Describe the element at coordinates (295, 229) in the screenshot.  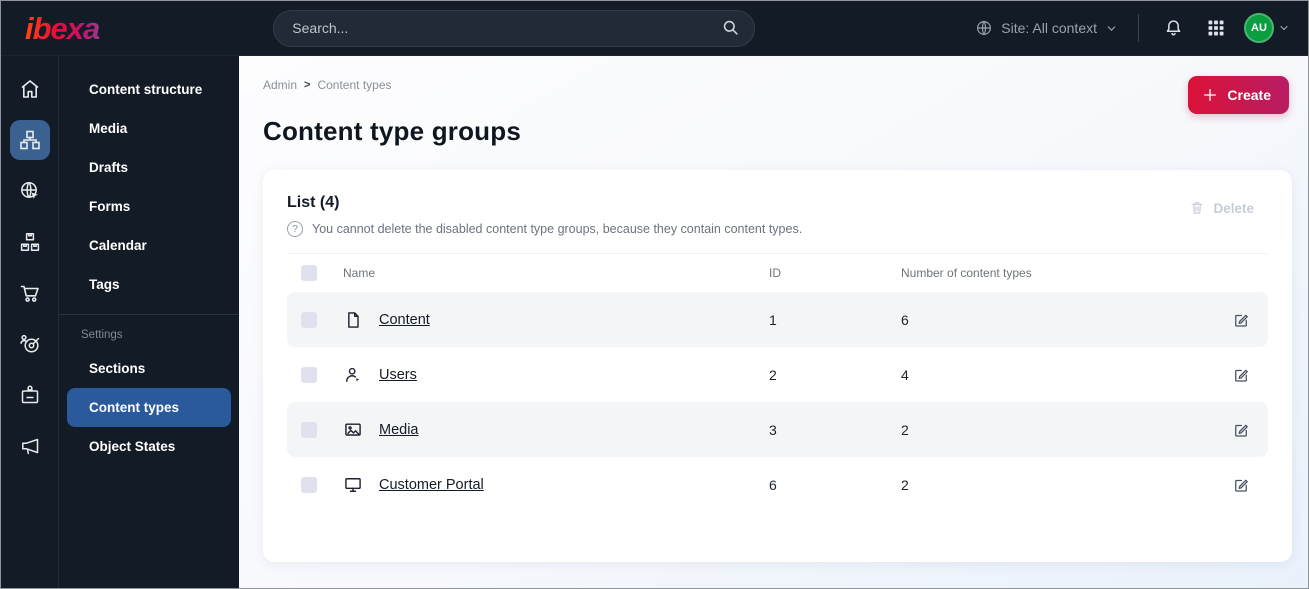
I see `help-icon: ?` at that location.